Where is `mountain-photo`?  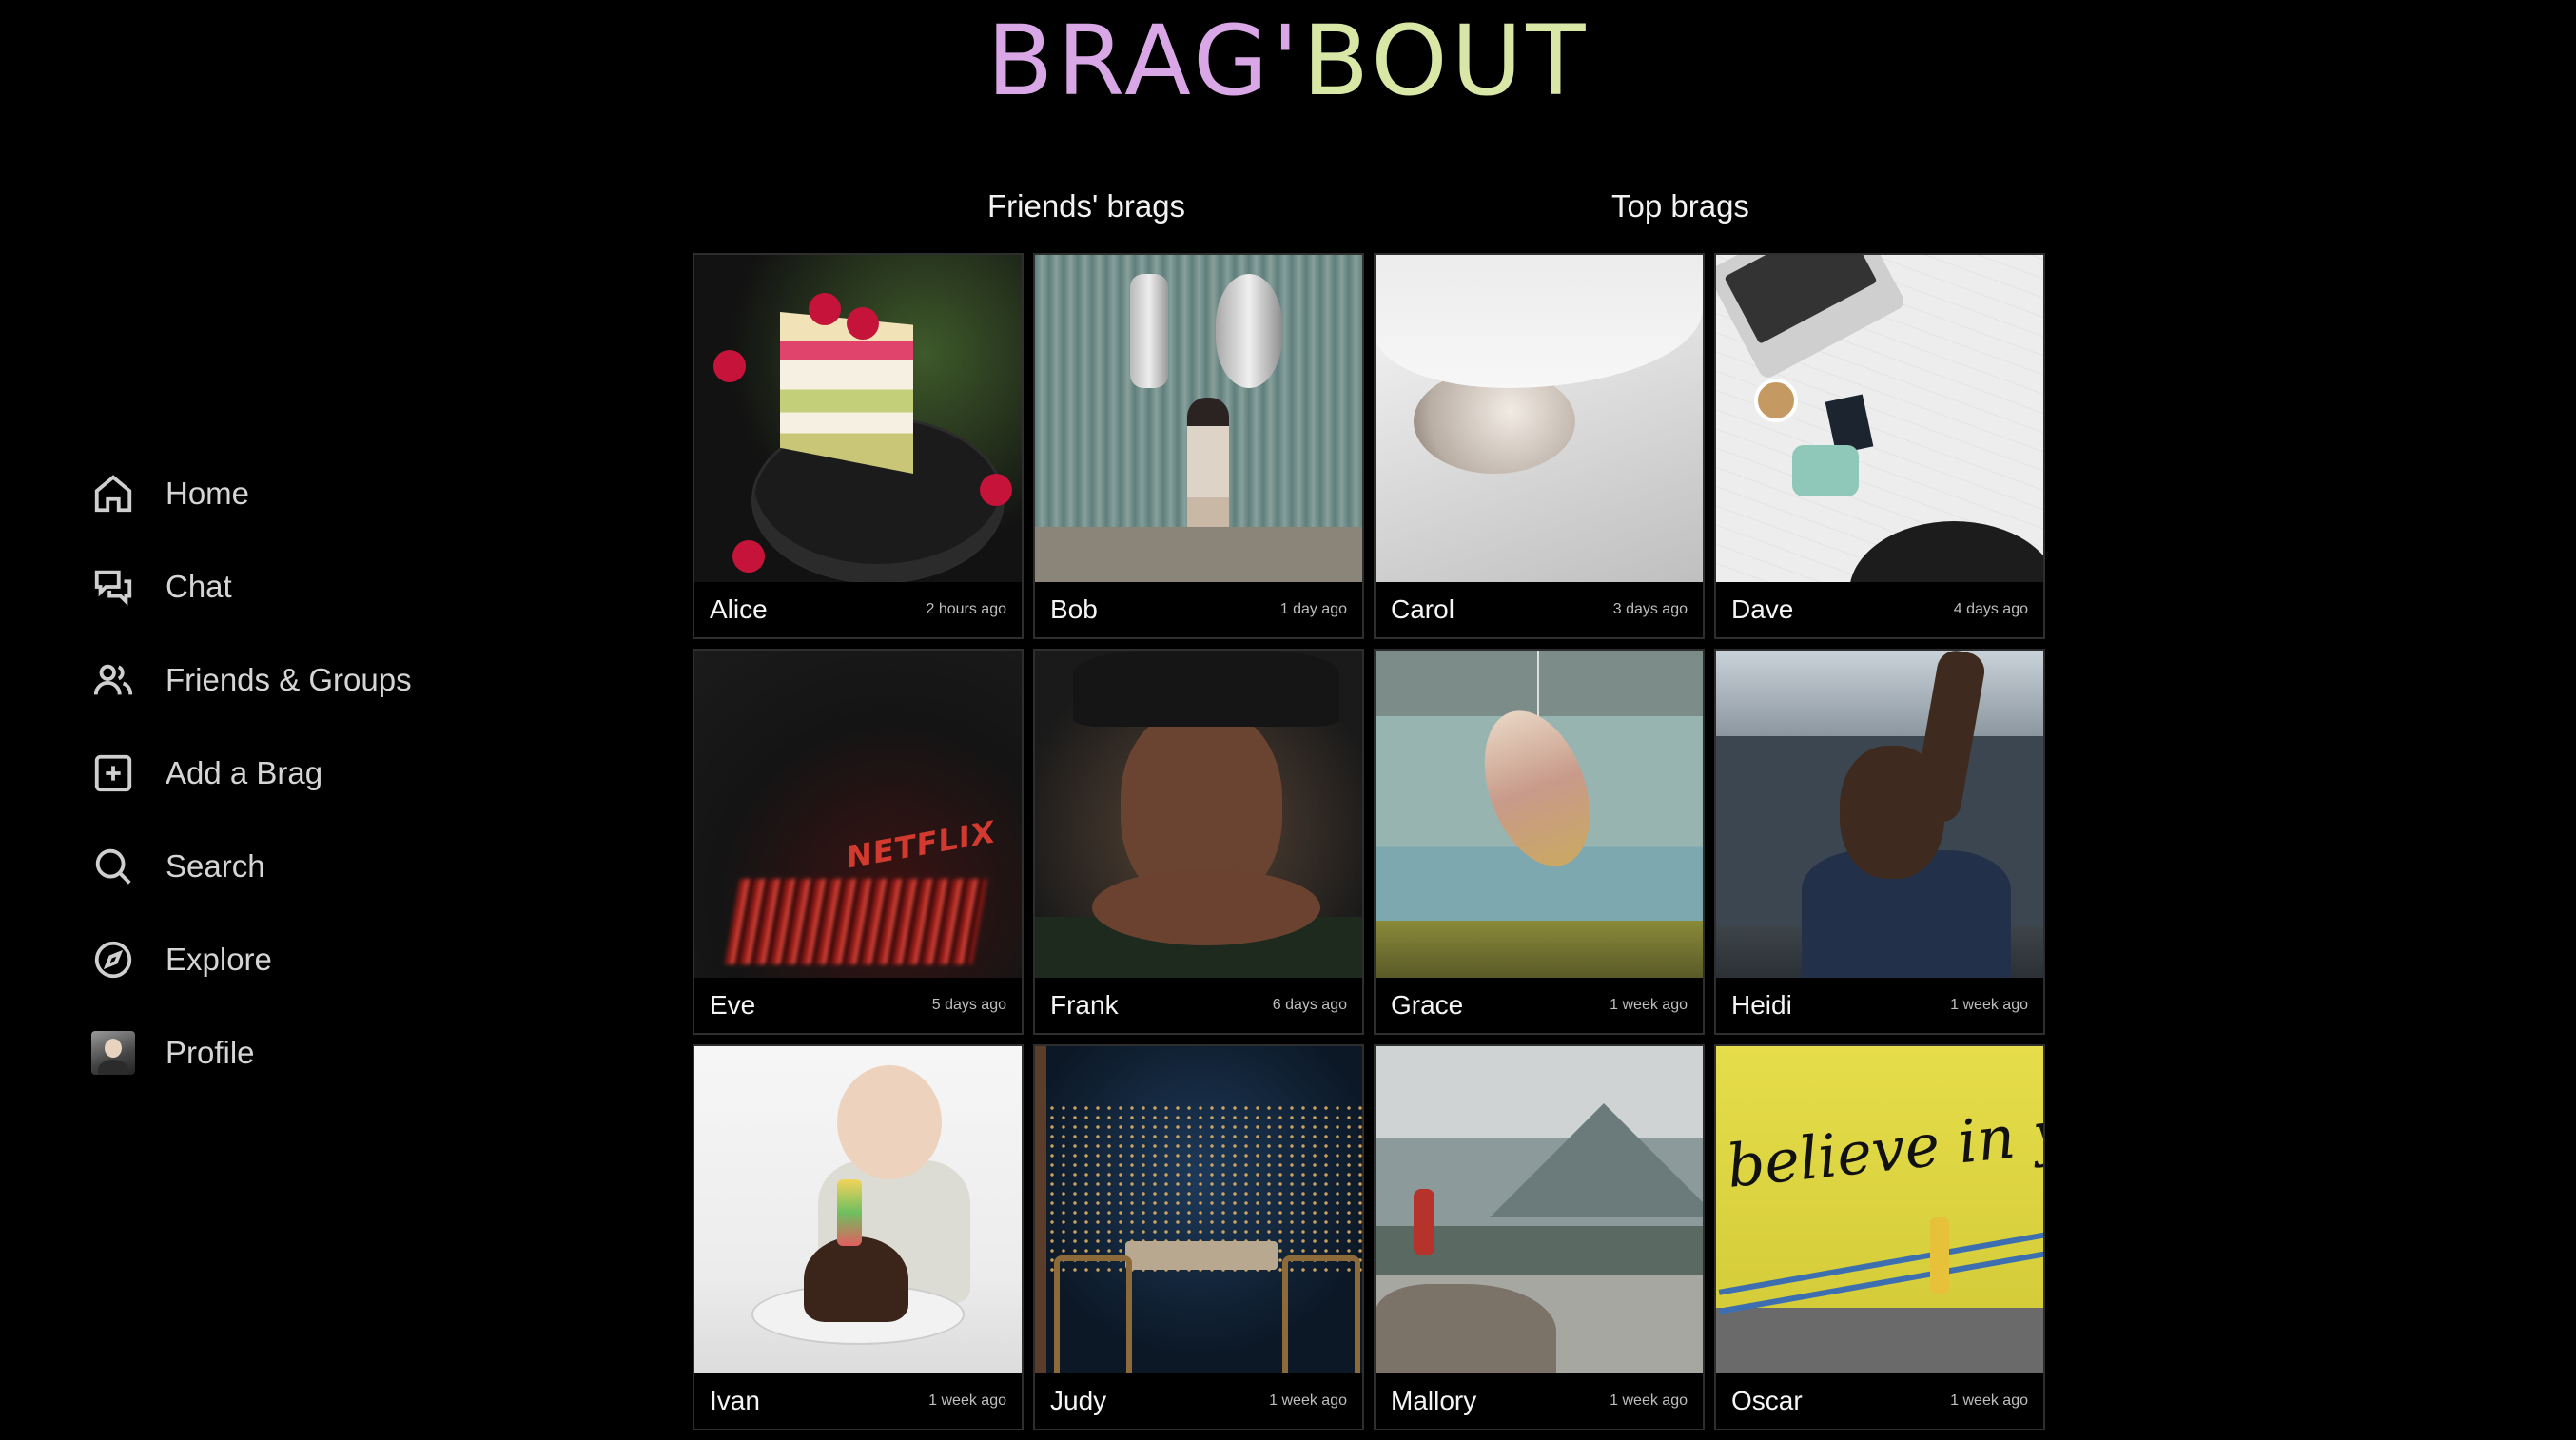 mountain-photo is located at coordinates (1540, 1209).